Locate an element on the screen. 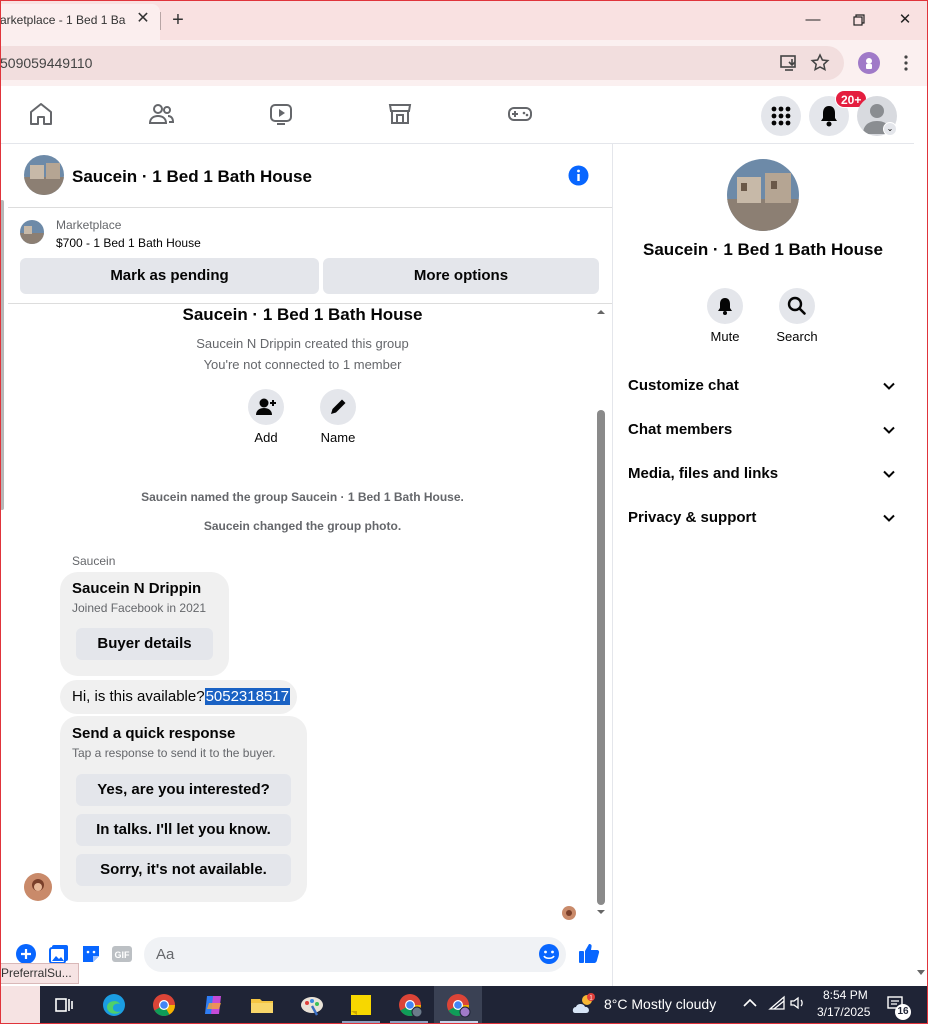 The image size is (928, 1024). edge-icon is located at coordinates (114, 1005).